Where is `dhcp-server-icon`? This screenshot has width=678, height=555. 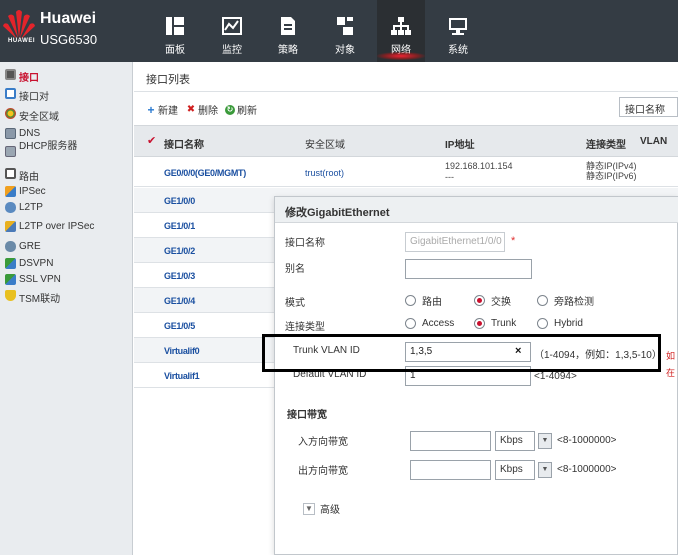 dhcp-server-icon is located at coordinates (10, 151).